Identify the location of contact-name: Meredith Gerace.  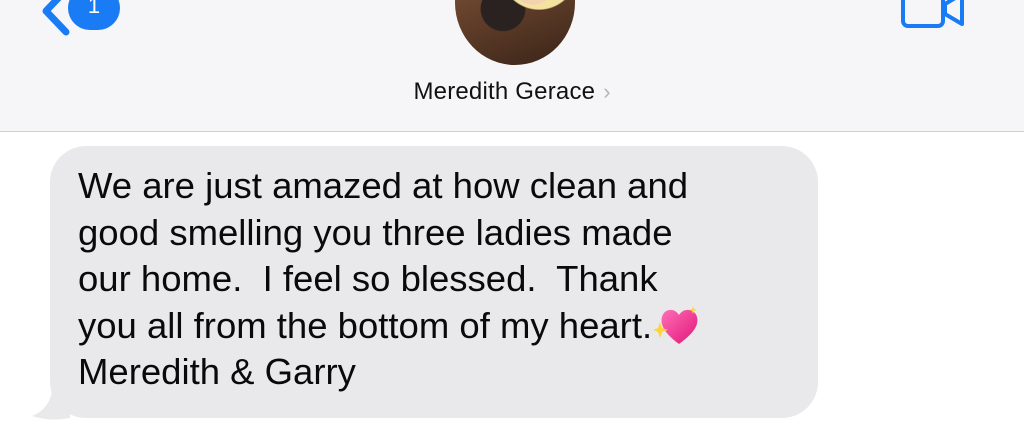
(504, 91).